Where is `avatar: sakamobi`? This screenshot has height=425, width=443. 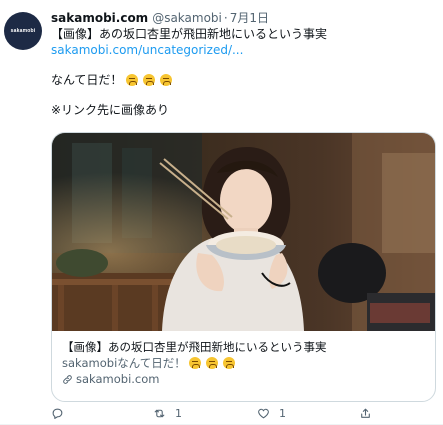
avatar: sakamobi is located at coordinates (23, 31).